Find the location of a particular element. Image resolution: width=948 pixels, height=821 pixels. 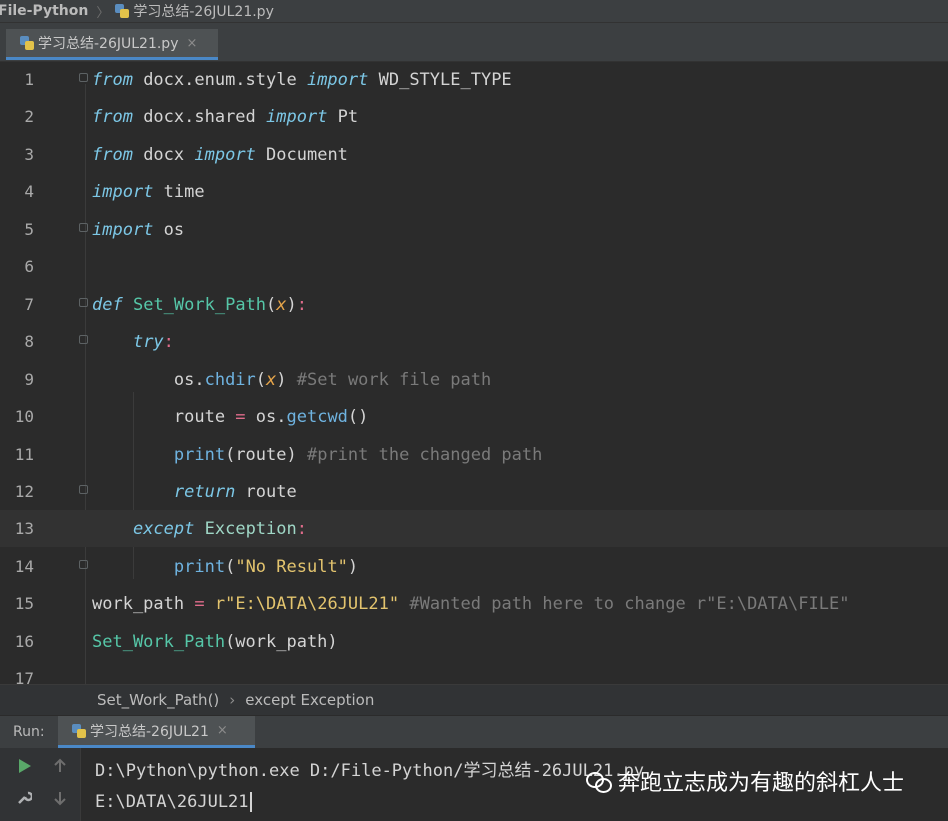

line-number: 10 is located at coordinates (24, 416).